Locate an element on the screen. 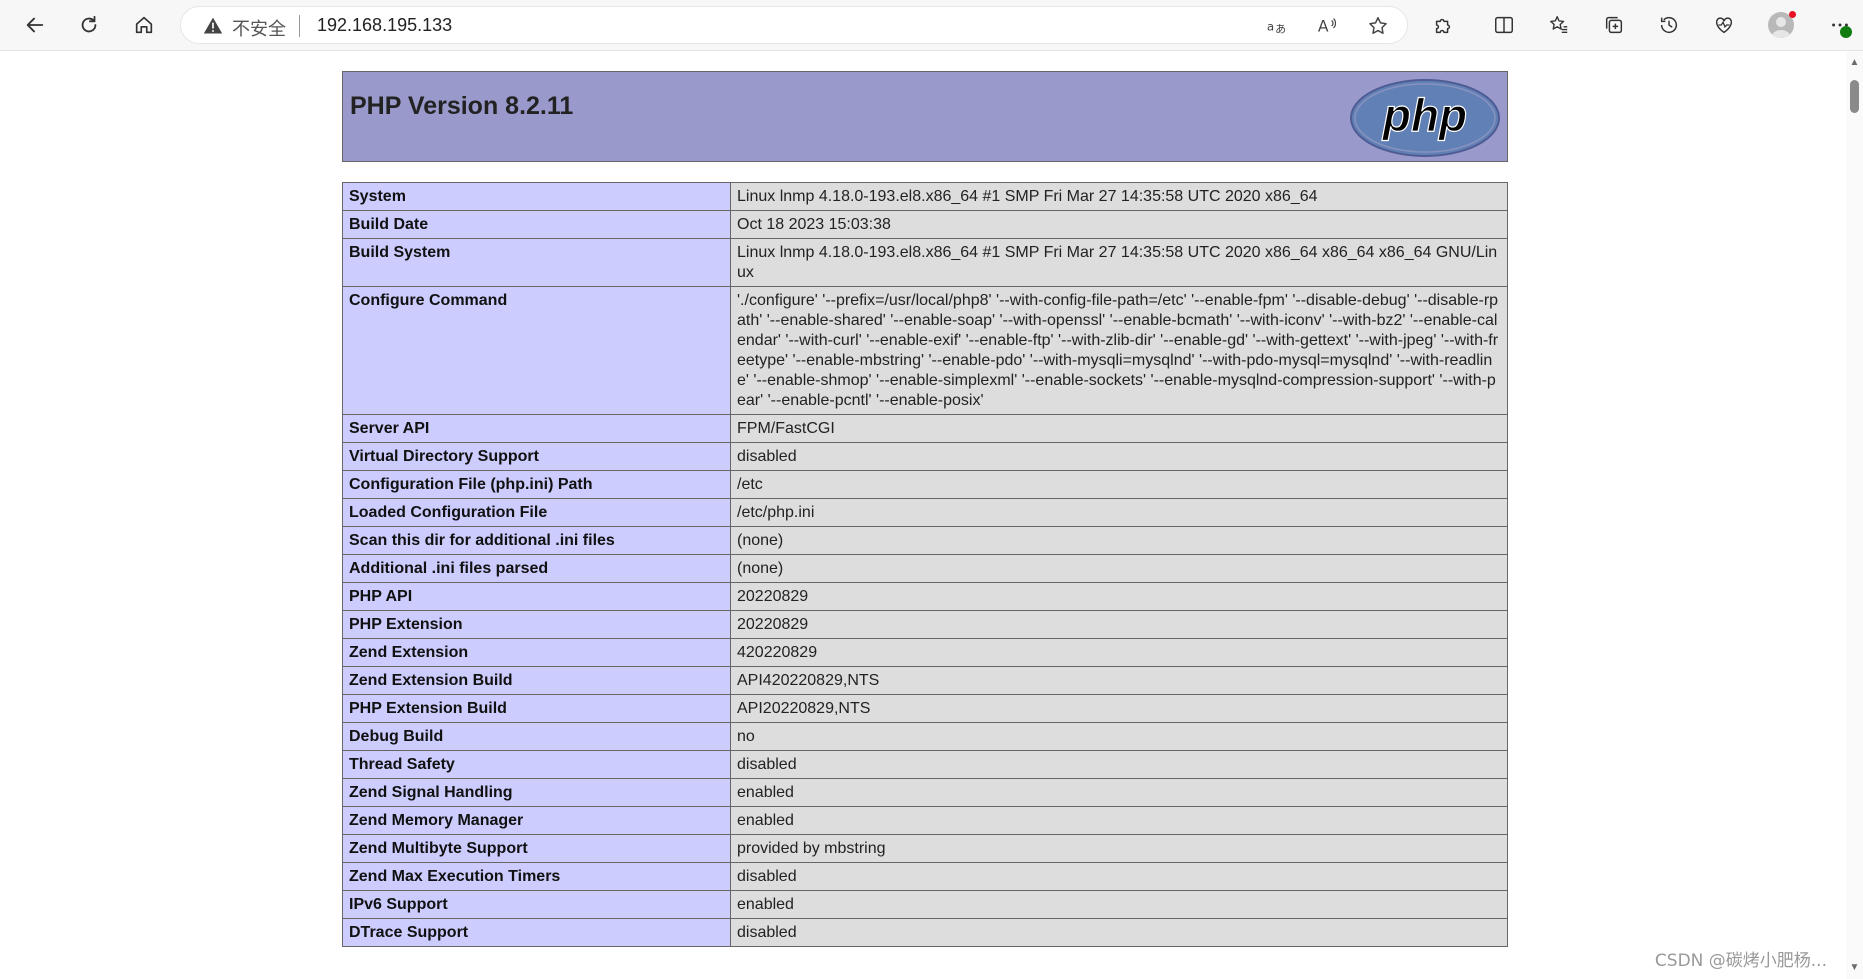 The image size is (1863, 979). row-value: 420220829 is located at coordinates (1119, 652).